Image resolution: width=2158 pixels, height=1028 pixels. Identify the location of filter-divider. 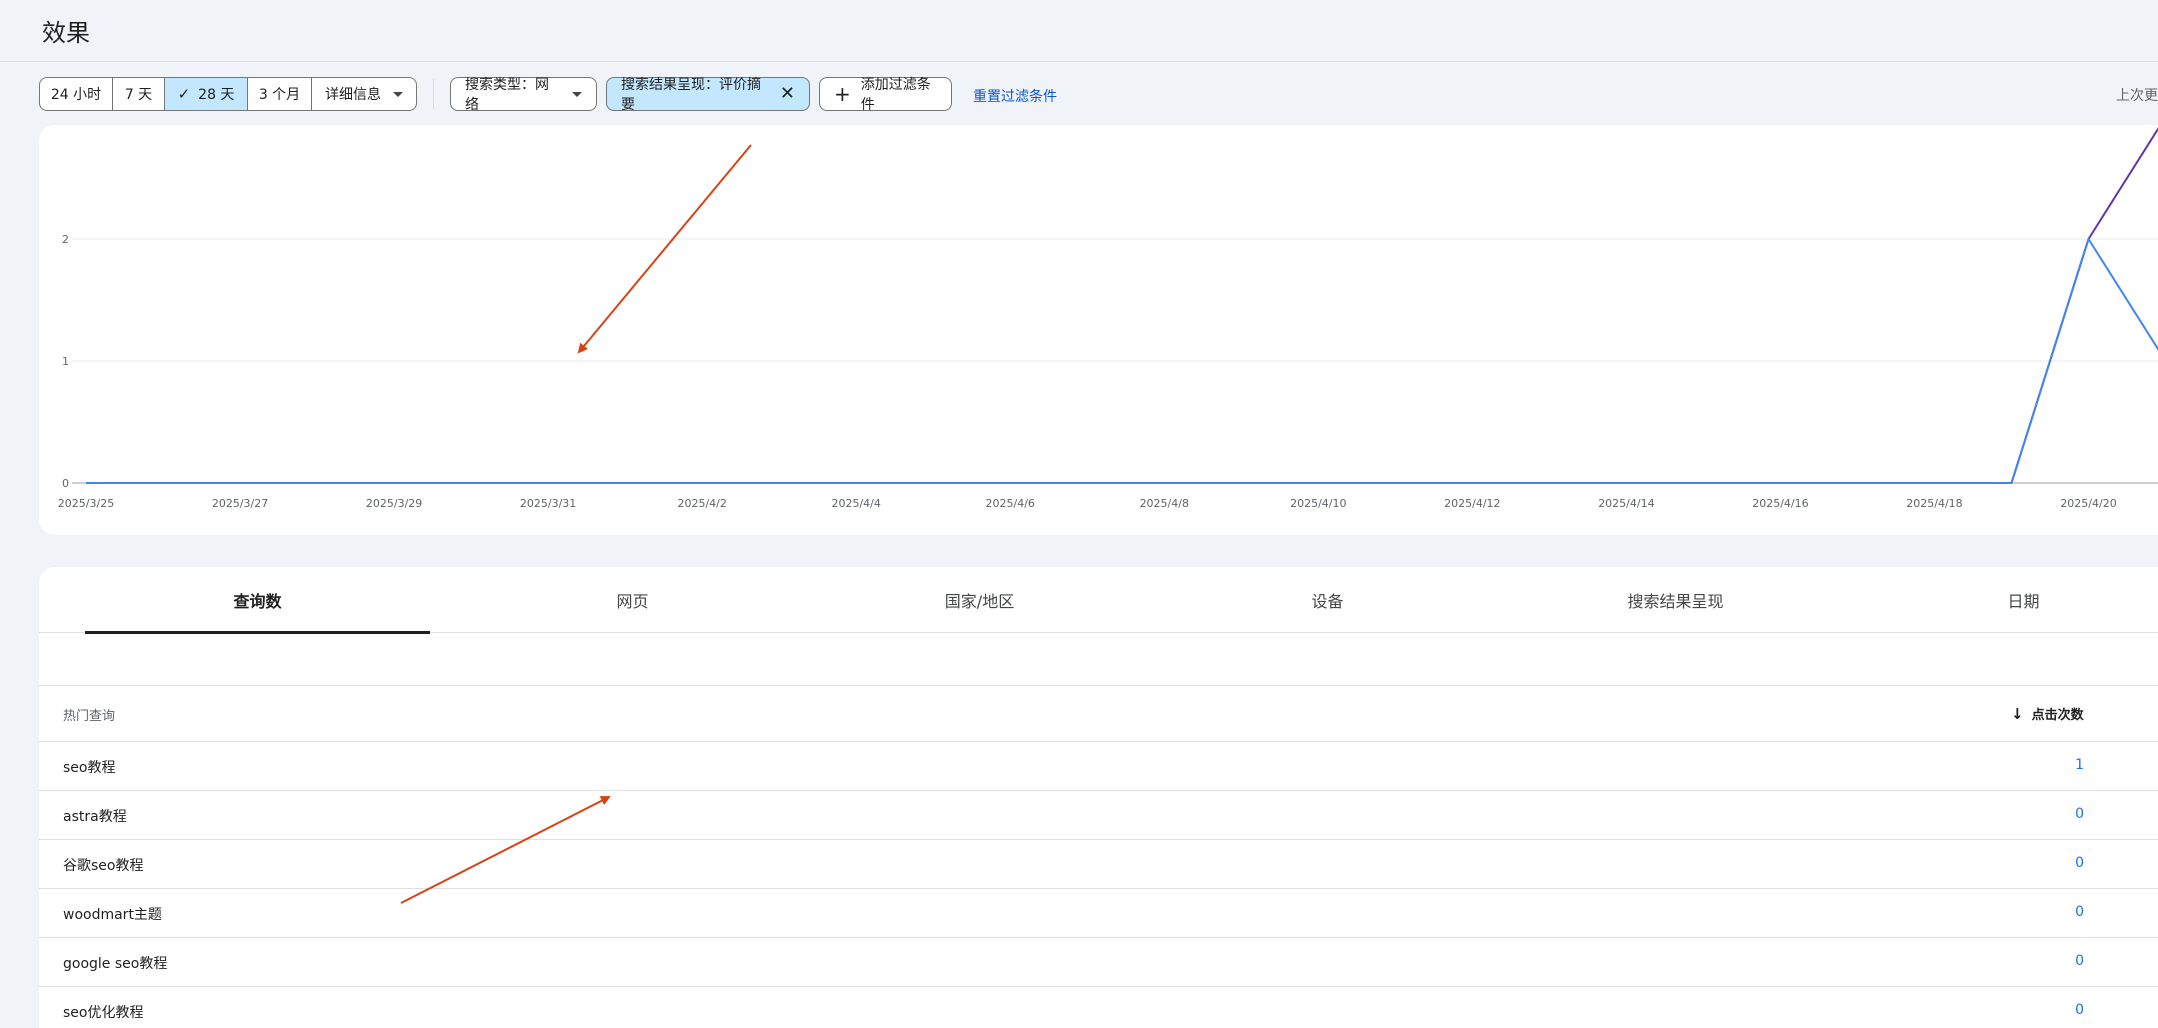
(433, 94).